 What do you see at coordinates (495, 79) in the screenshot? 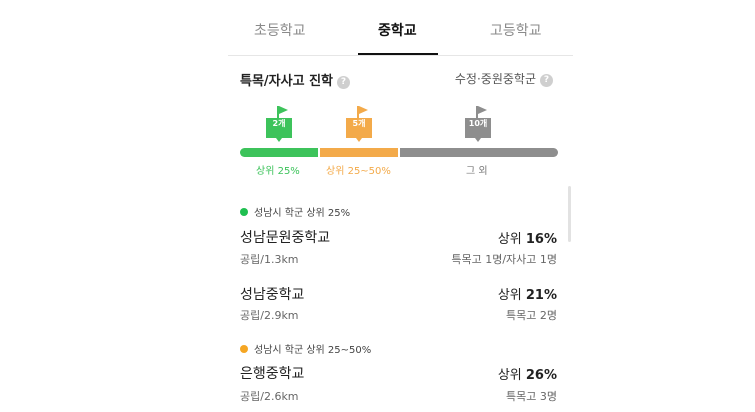
I see `school-district-text: 수정·중원중학군` at bounding box center [495, 79].